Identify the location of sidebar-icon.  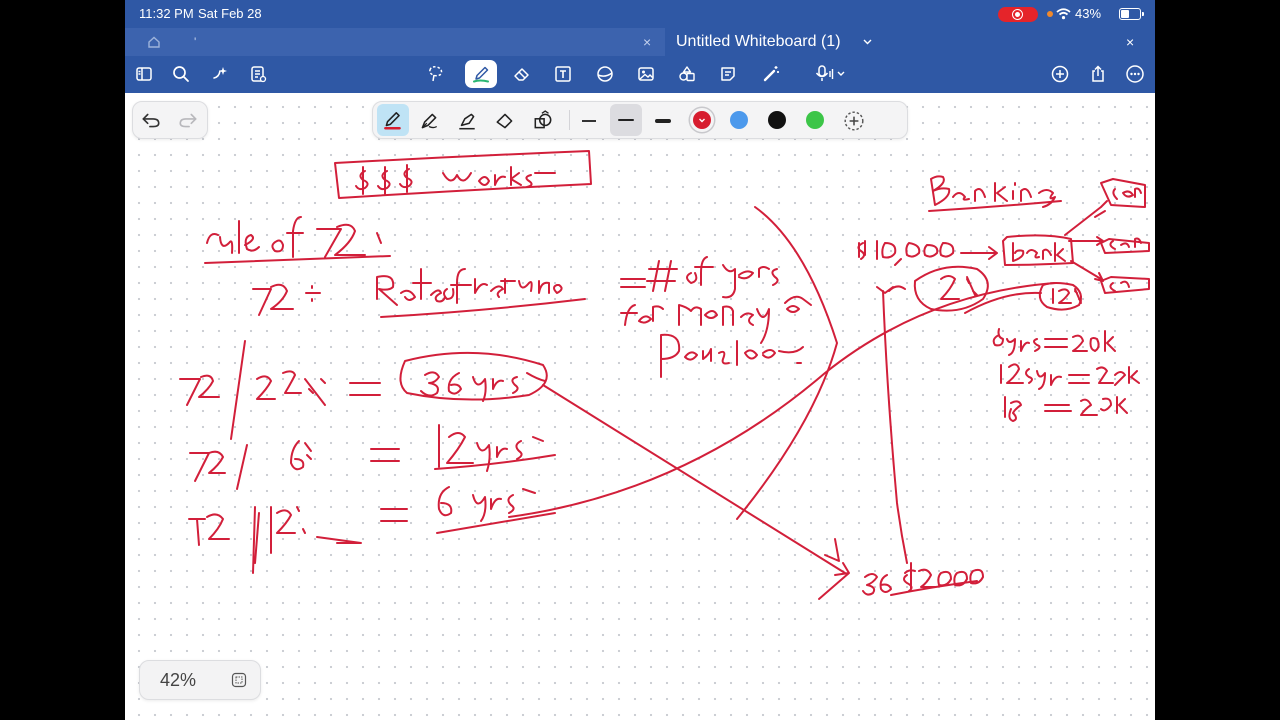
(144, 74).